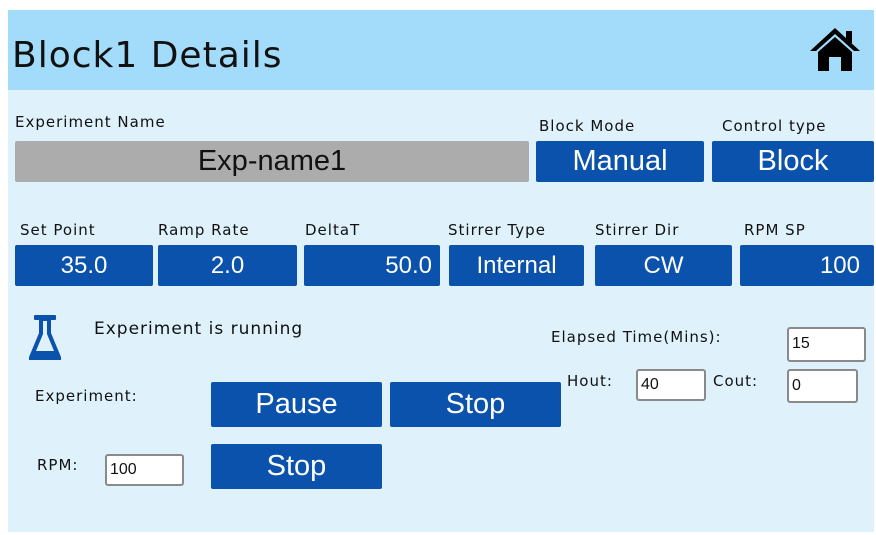 This screenshot has width=876, height=535. What do you see at coordinates (835, 50) in the screenshot?
I see `home-icon` at bounding box center [835, 50].